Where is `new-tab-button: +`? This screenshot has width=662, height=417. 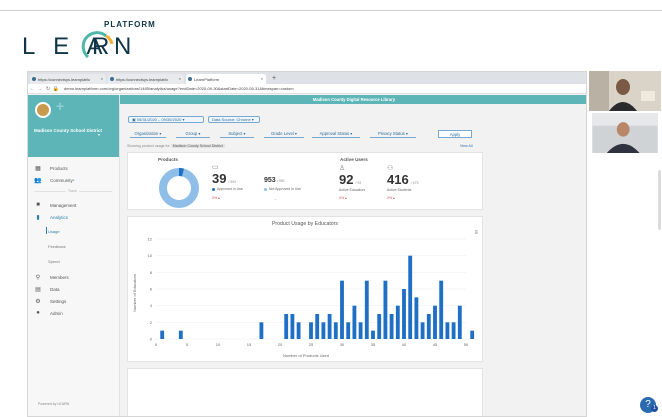
new-tab-button: + is located at coordinates (274, 79).